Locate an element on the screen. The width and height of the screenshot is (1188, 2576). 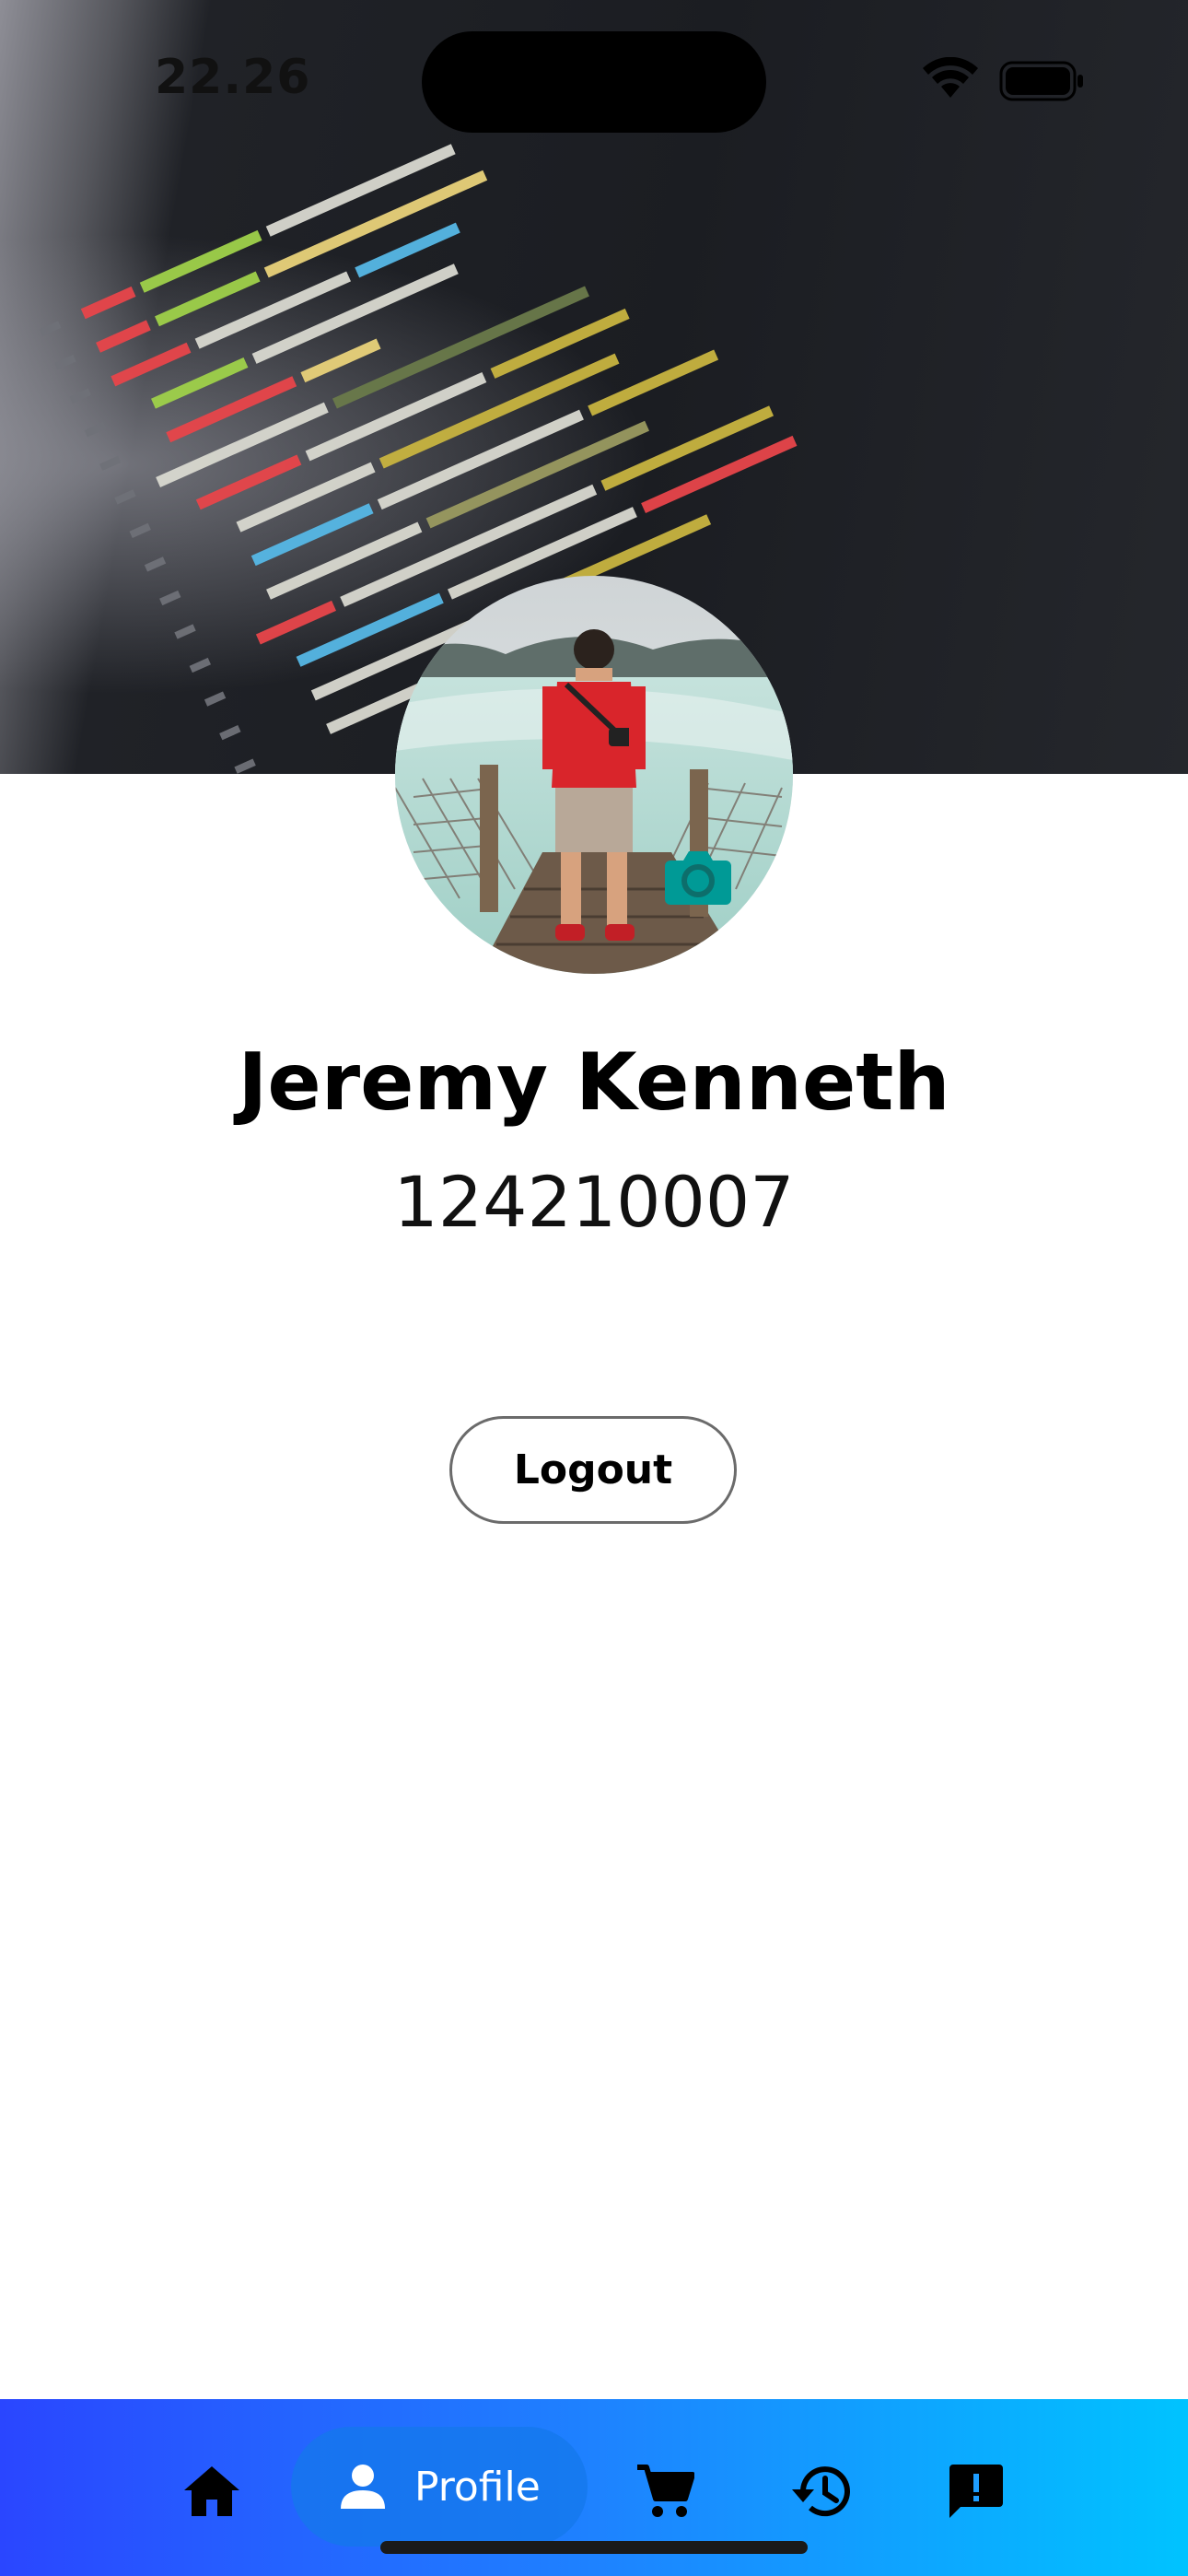
profile-name: Jeremy Kenneth is located at coordinates (594, 1082).